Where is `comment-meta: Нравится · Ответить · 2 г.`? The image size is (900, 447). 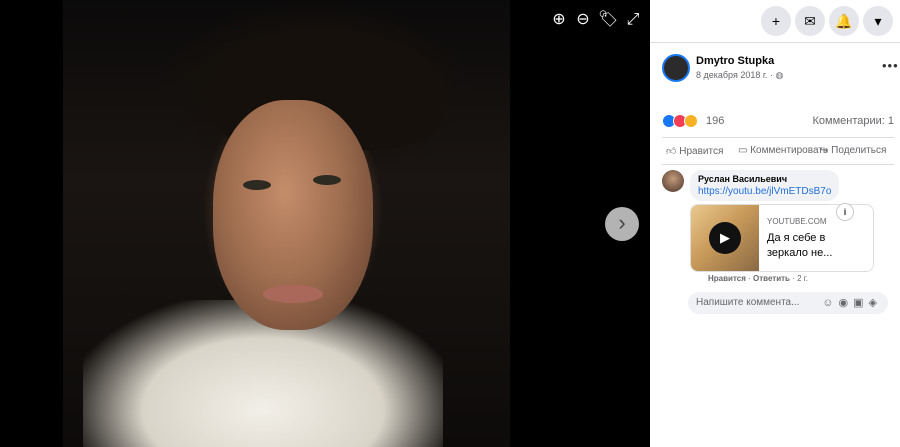 comment-meta: Нравится · Ответить · 2 г. is located at coordinates (758, 278).